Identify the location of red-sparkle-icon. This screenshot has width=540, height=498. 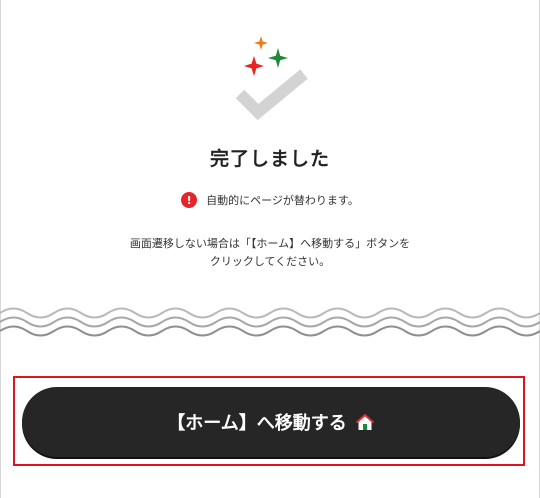
(254, 66).